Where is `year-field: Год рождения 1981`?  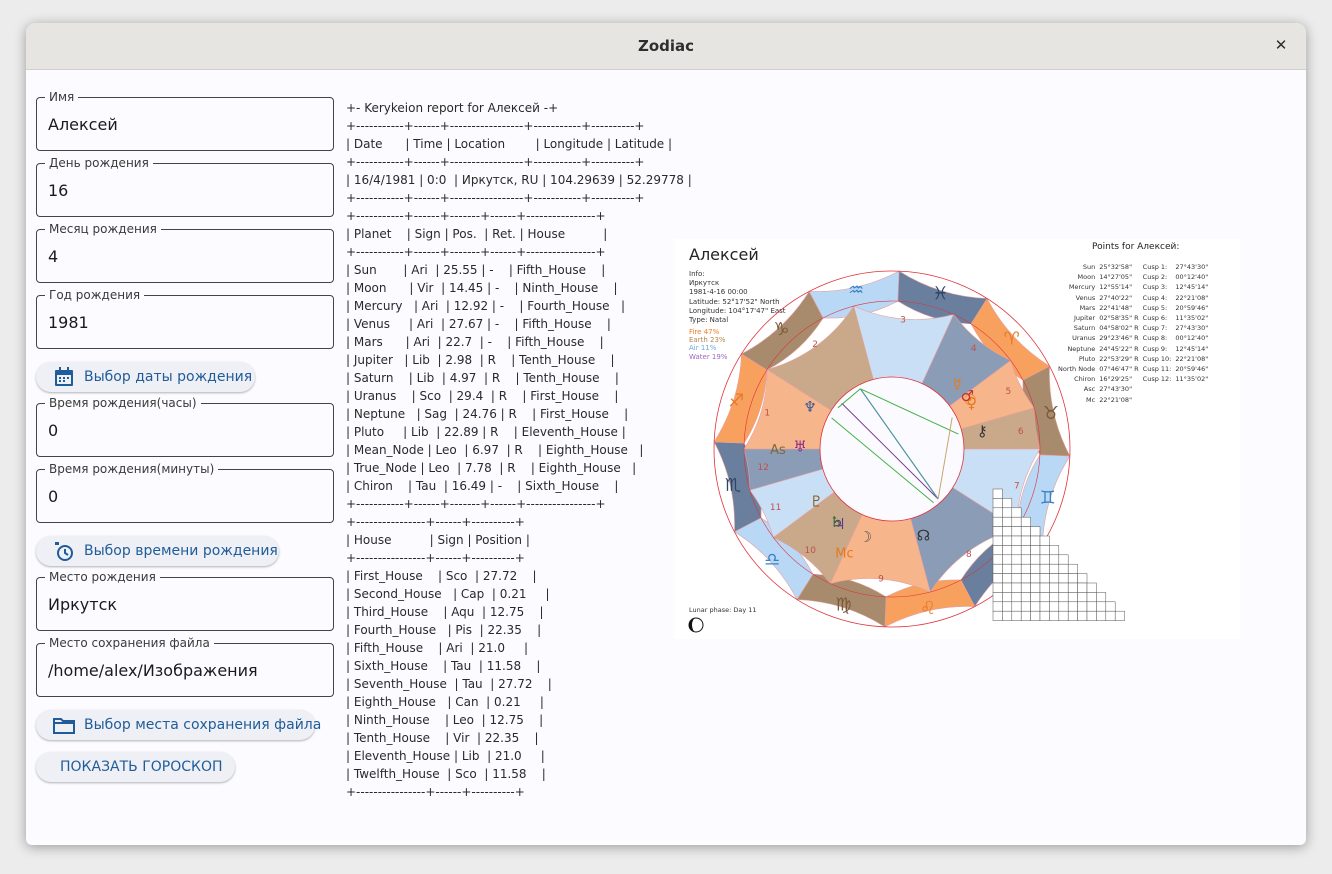
year-field: Год рождения 1981 is located at coordinates (185, 318).